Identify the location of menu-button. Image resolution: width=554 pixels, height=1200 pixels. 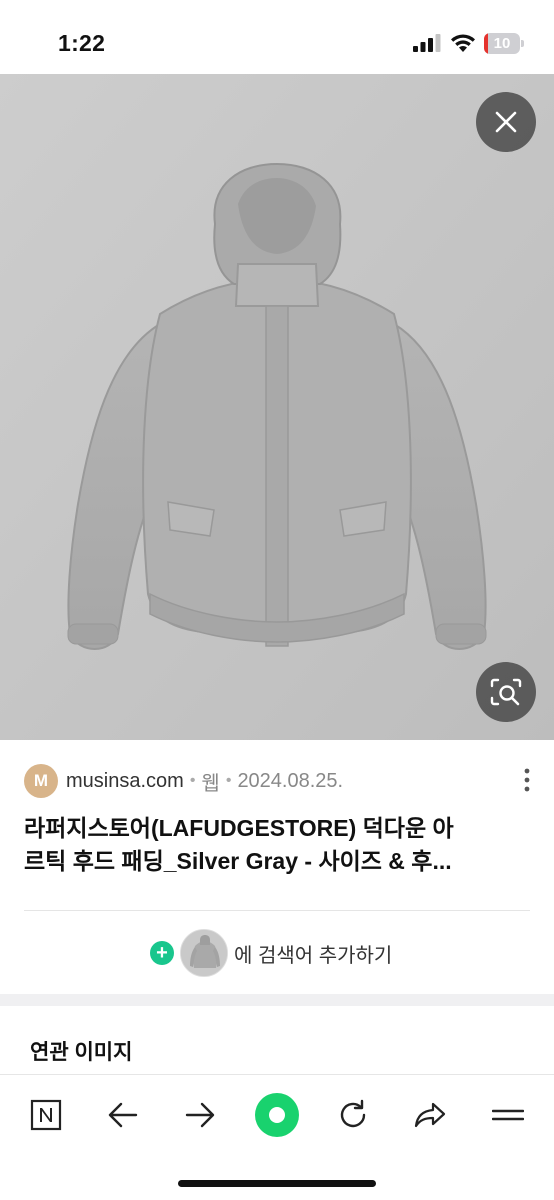
(508, 1115).